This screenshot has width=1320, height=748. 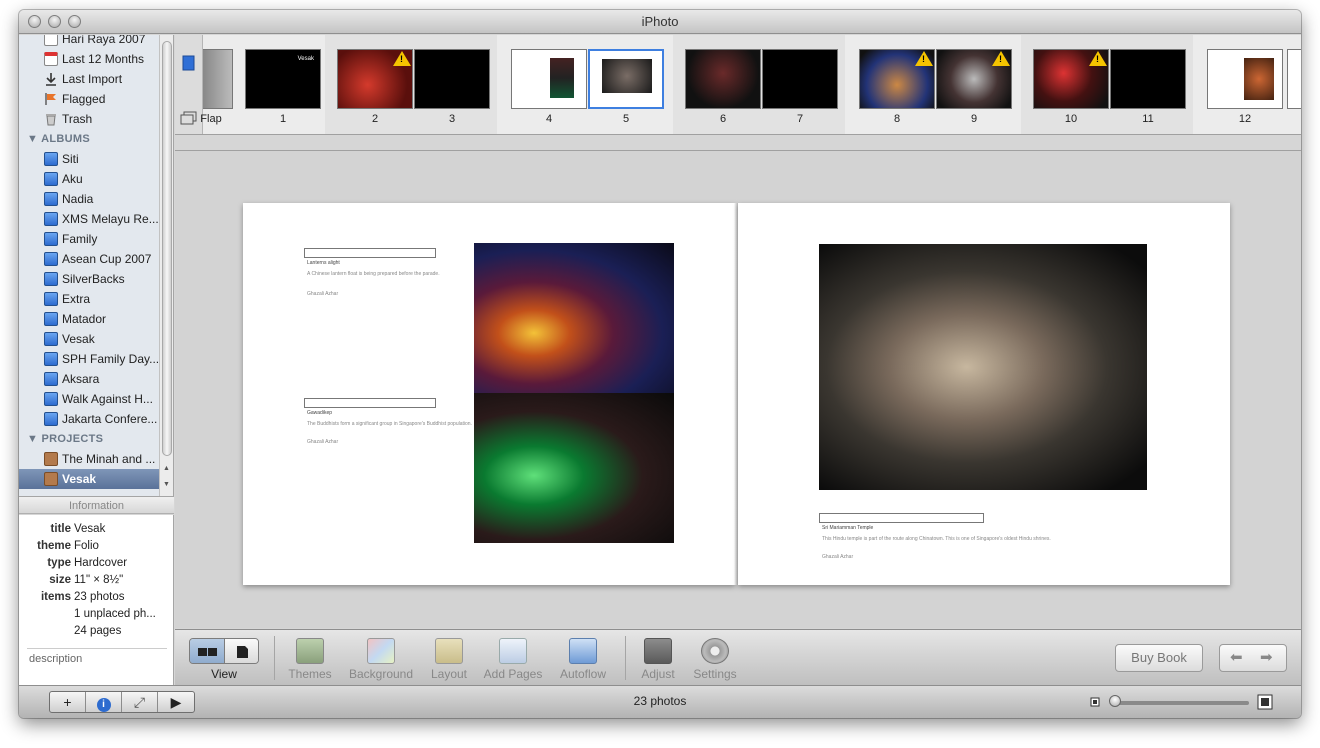 I want to click on layout-button: Layout, so click(x=449, y=658).